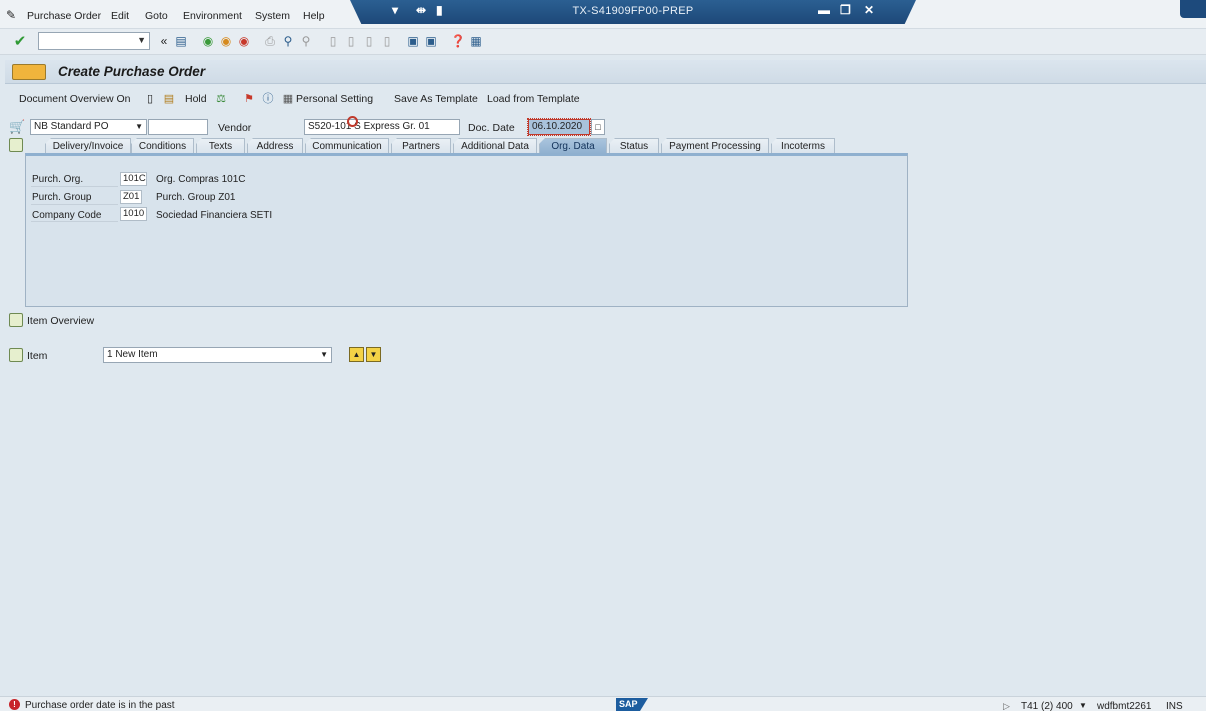  What do you see at coordinates (64, 16) in the screenshot?
I see `menu-purchase-order: Purchase Order` at bounding box center [64, 16].